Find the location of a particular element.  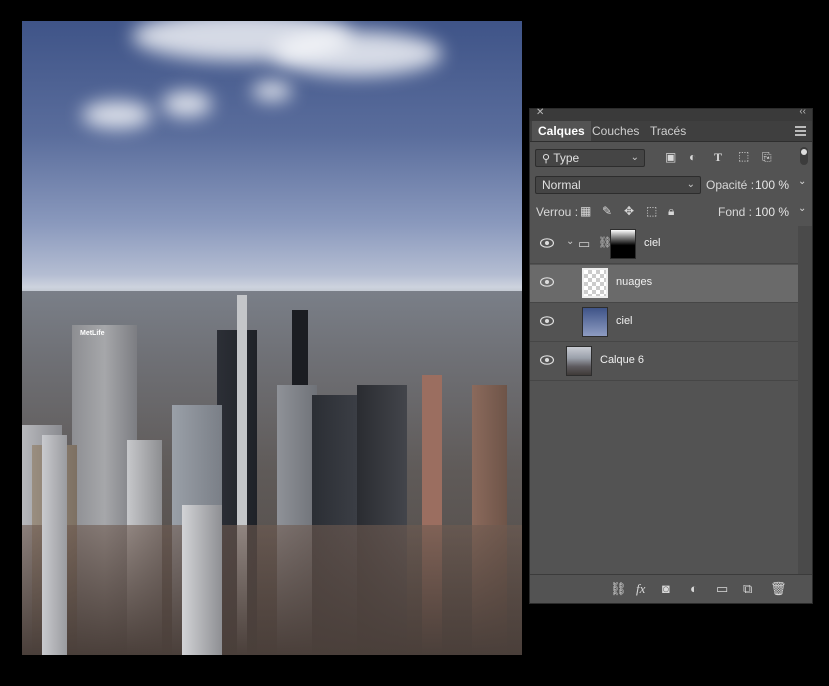

layer-name: Calque 6 is located at coordinates (622, 360).